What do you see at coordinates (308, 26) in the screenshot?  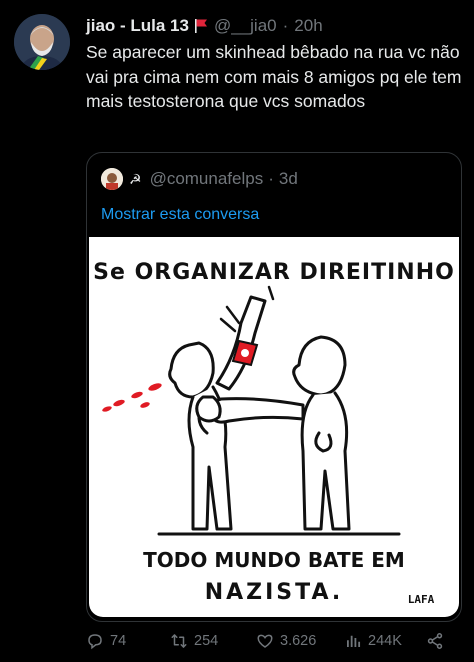 I see `tweet-time: 20h` at bounding box center [308, 26].